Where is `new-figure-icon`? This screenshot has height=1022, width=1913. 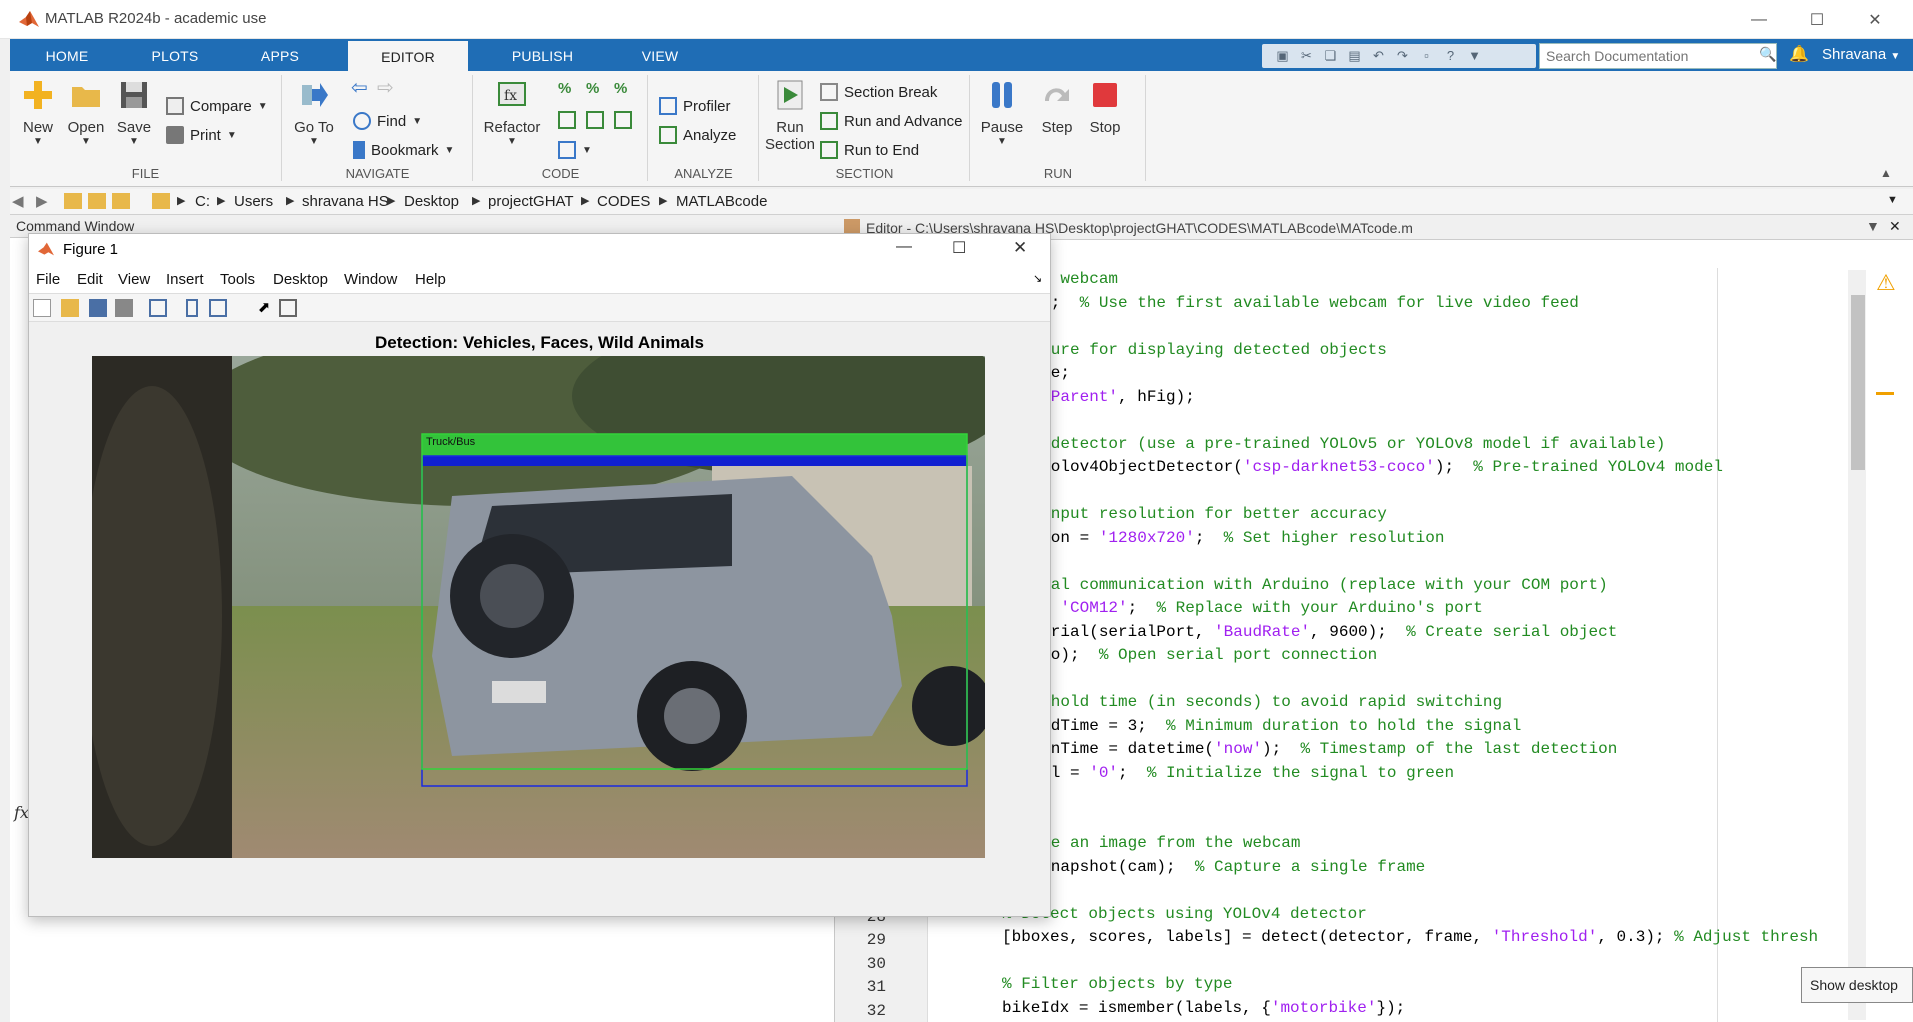 new-figure-icon is located at coordinates (42, 308).